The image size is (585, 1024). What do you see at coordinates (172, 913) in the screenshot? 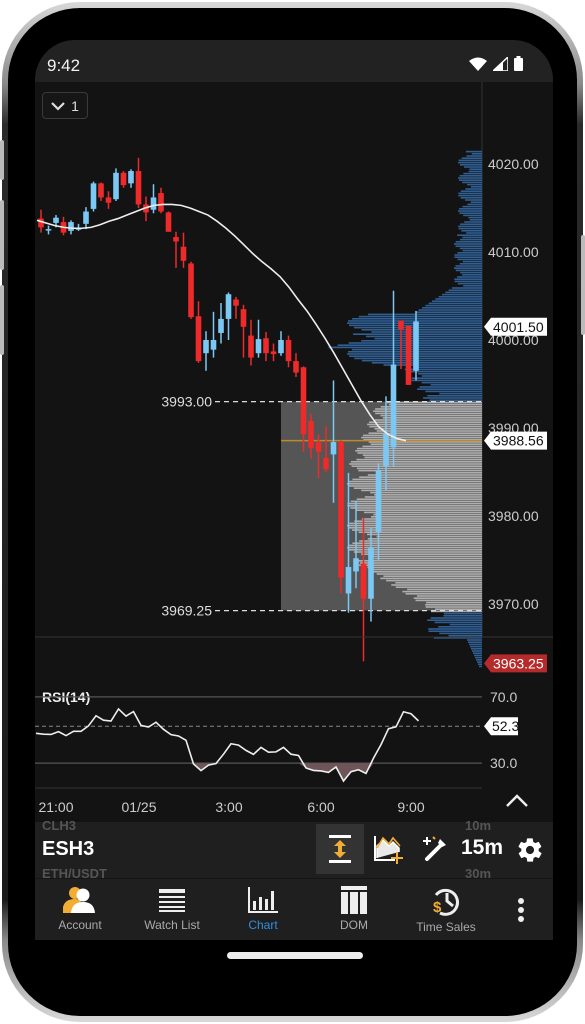
I see `nav-watch-list: Watch List` at bounding box center [172, 913].